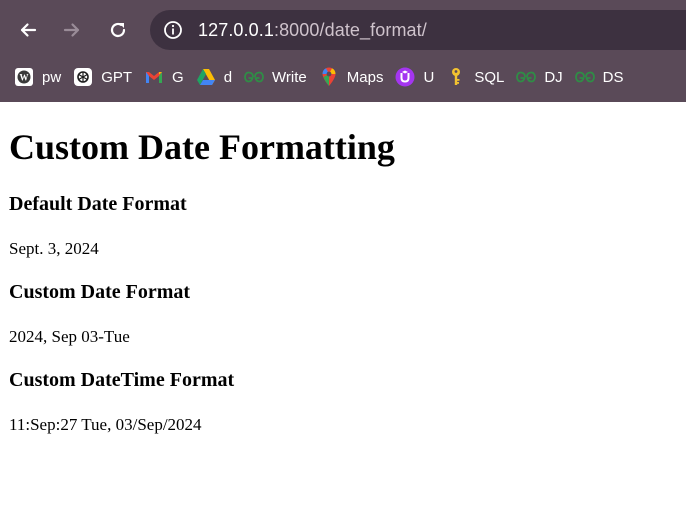 The image size is (686, 528). Describe the element at coordinates (154, 77) in the screenshot. I see `gmail-icon` at that location.